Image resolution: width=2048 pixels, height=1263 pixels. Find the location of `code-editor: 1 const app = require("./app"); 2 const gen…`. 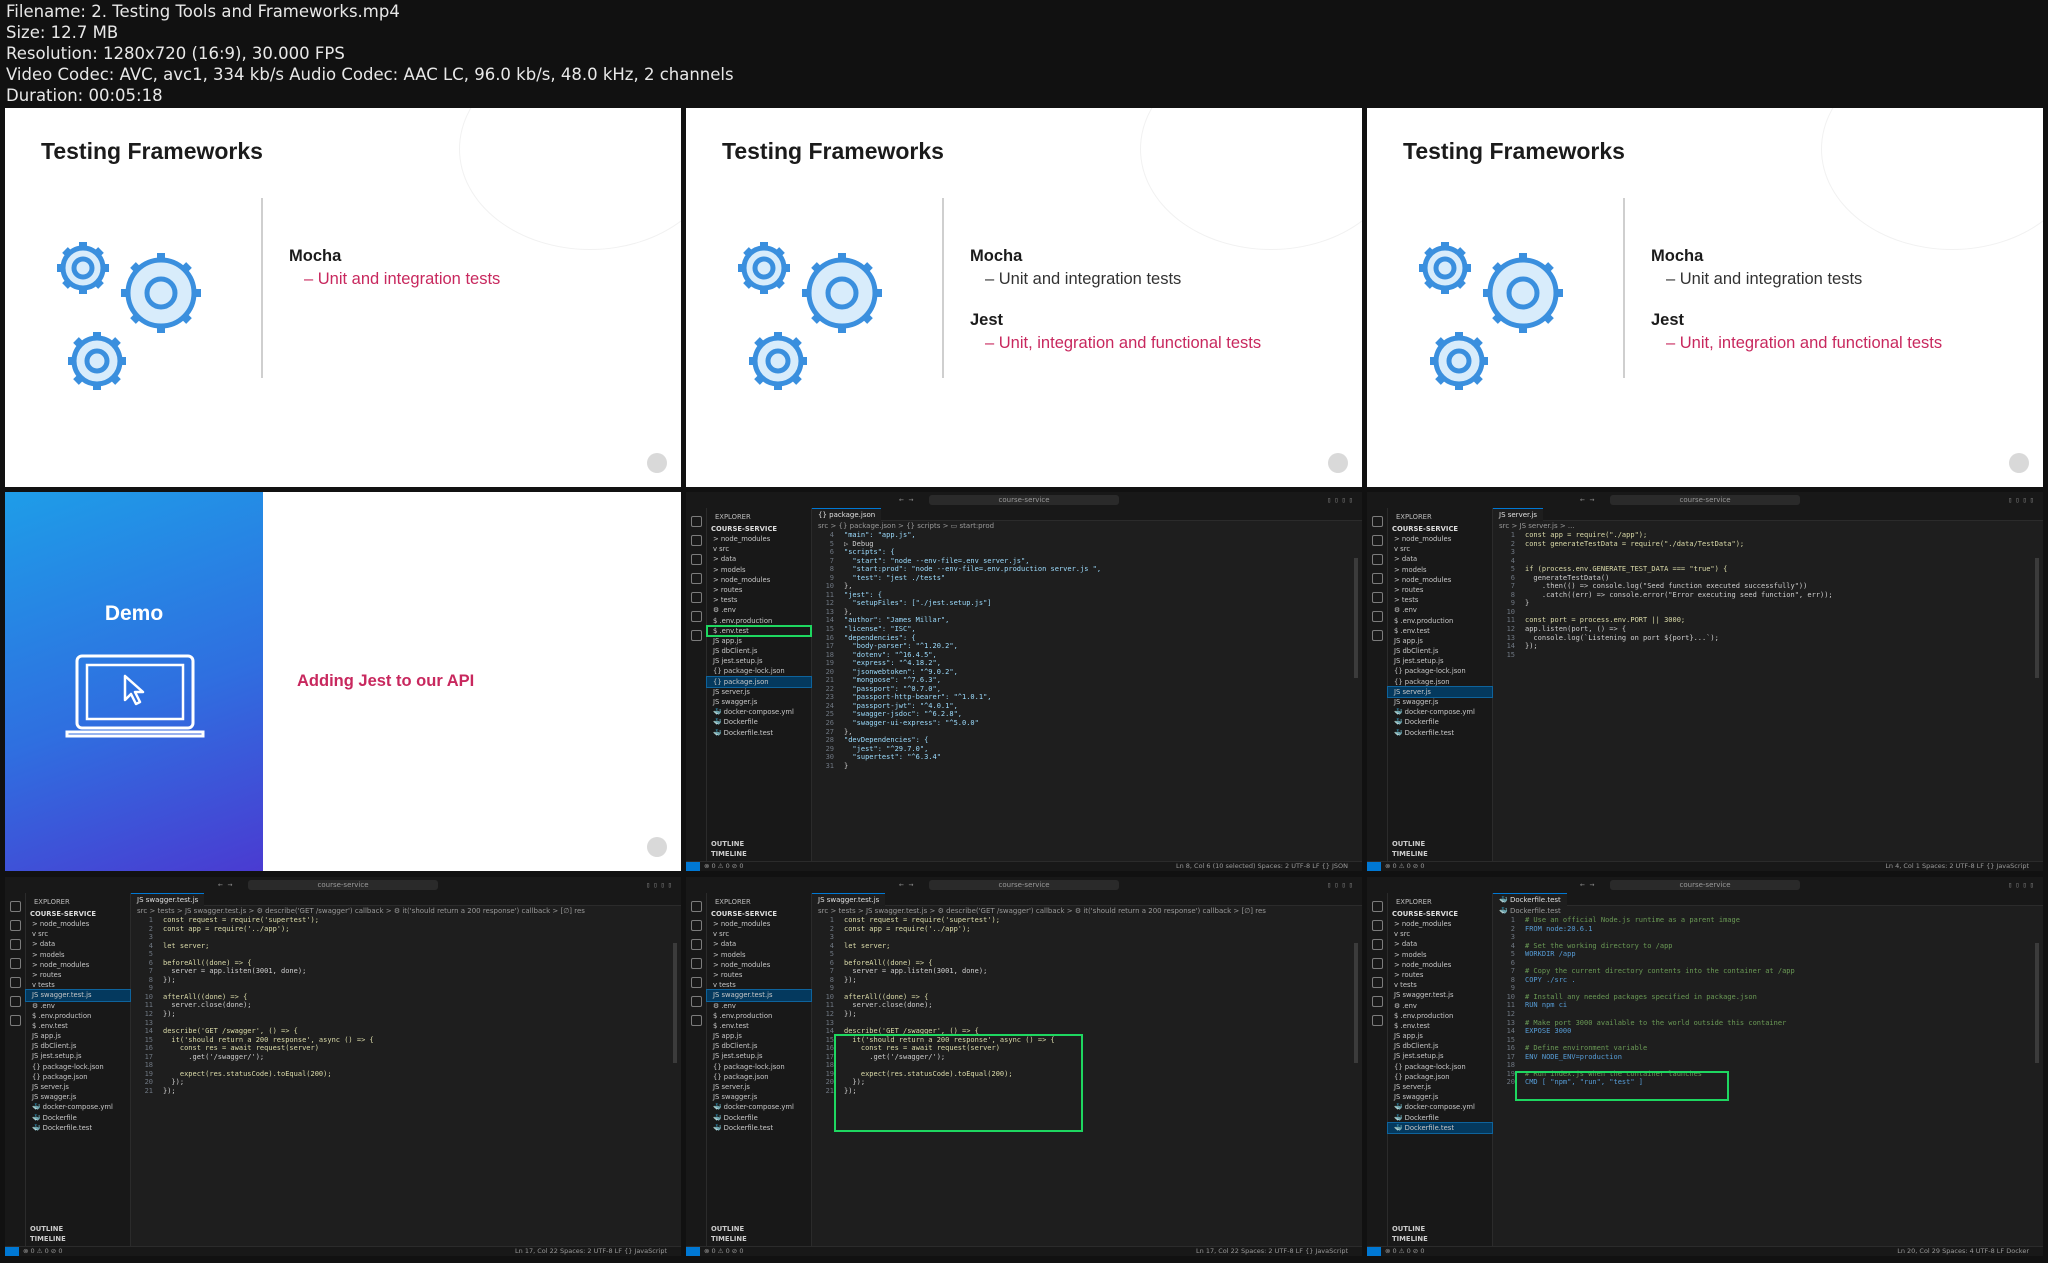

code-editor: 1 const app = require("./app"); 2 const gen… is located at coordinates (1768, 595).